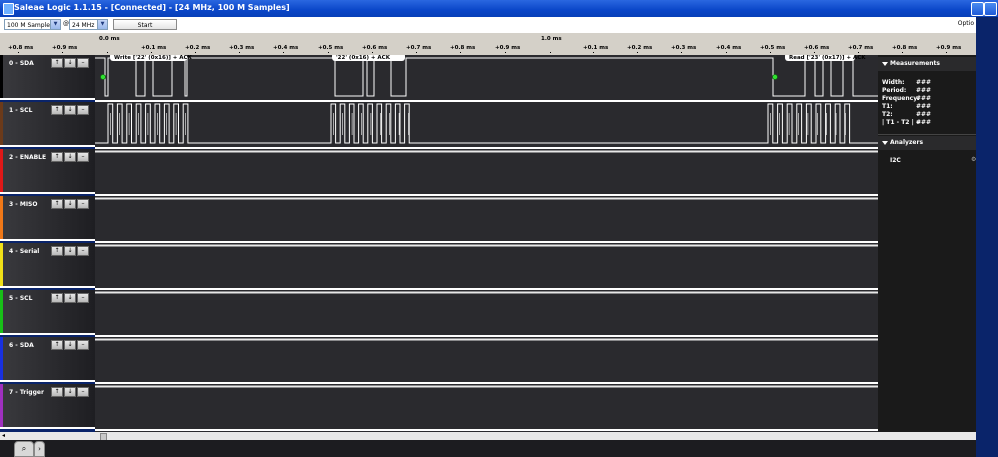  Describe the element at coordinates (47, 359) in the screenshot. I see `channel-label: 6 - SDA ↑ ↓ –` at that location.